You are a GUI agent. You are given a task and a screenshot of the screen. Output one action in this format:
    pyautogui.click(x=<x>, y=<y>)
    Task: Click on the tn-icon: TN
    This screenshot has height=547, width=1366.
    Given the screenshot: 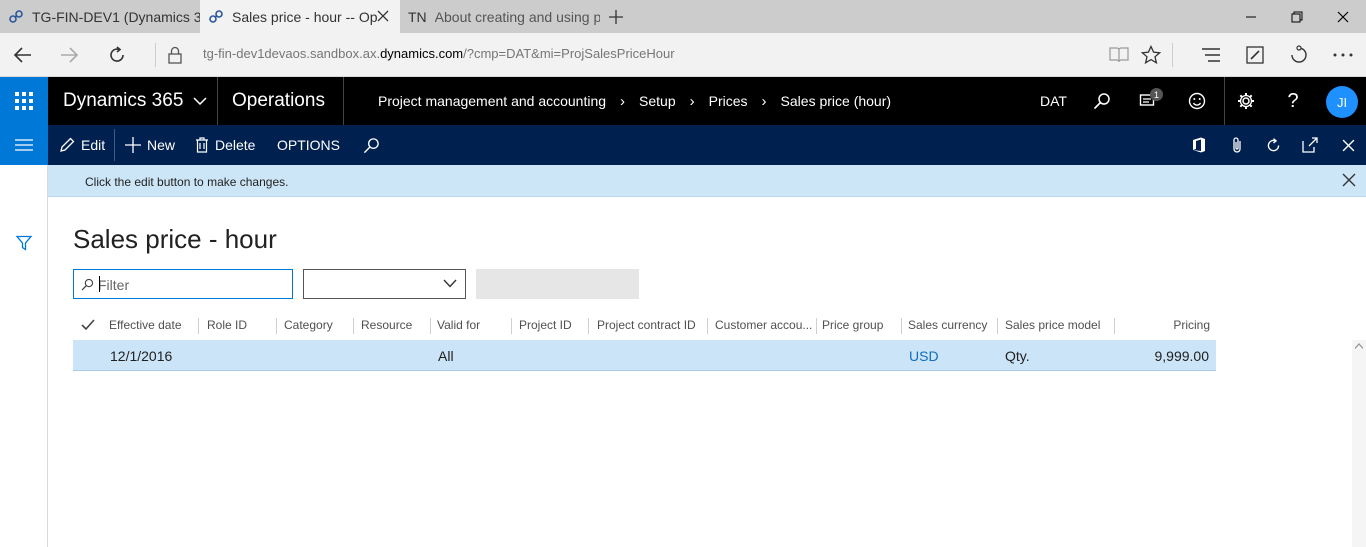 What is the action you would take?
    pyautogui.click(x=417, y=16)
    